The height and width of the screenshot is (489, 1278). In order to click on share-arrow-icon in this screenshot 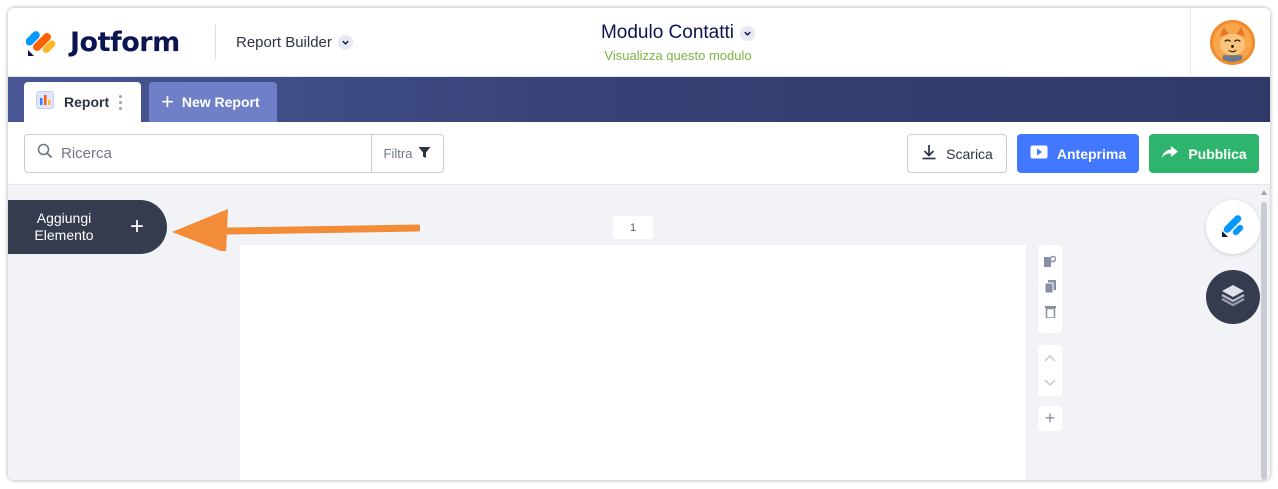, I will do `click(1170, 153)`.